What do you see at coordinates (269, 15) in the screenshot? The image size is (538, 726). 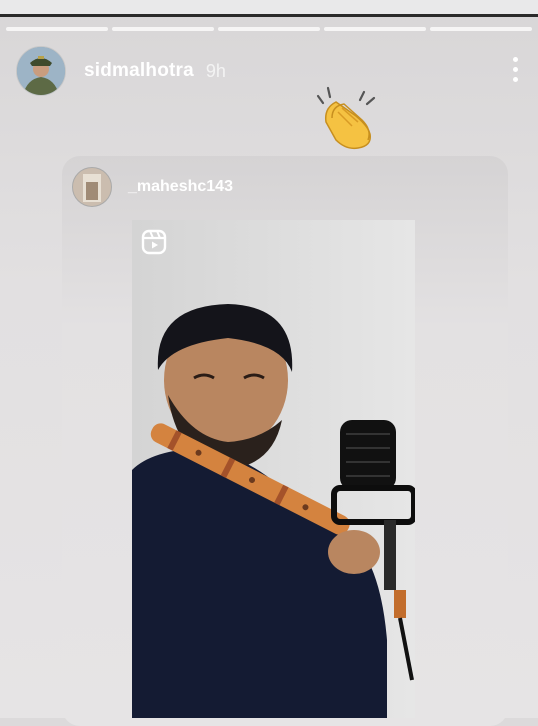 I see `divider` at bounding box center [269, 15].